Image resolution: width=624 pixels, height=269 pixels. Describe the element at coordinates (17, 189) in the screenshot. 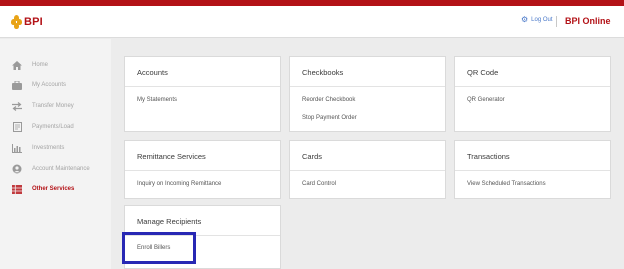

I see `grid-list-icon` at that location.